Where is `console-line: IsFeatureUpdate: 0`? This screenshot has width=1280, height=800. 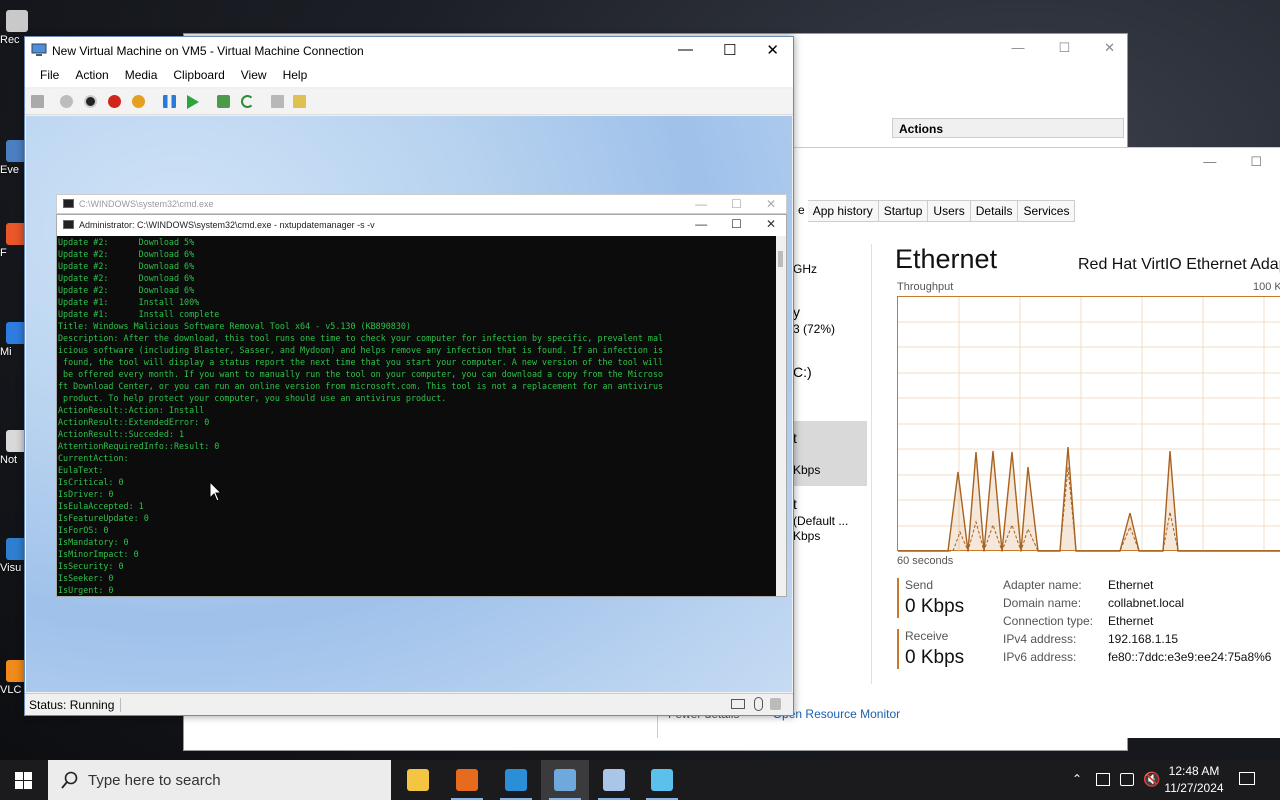
console-line: IsFeatureUpdate: 0 is located at coordinates (103, 518).